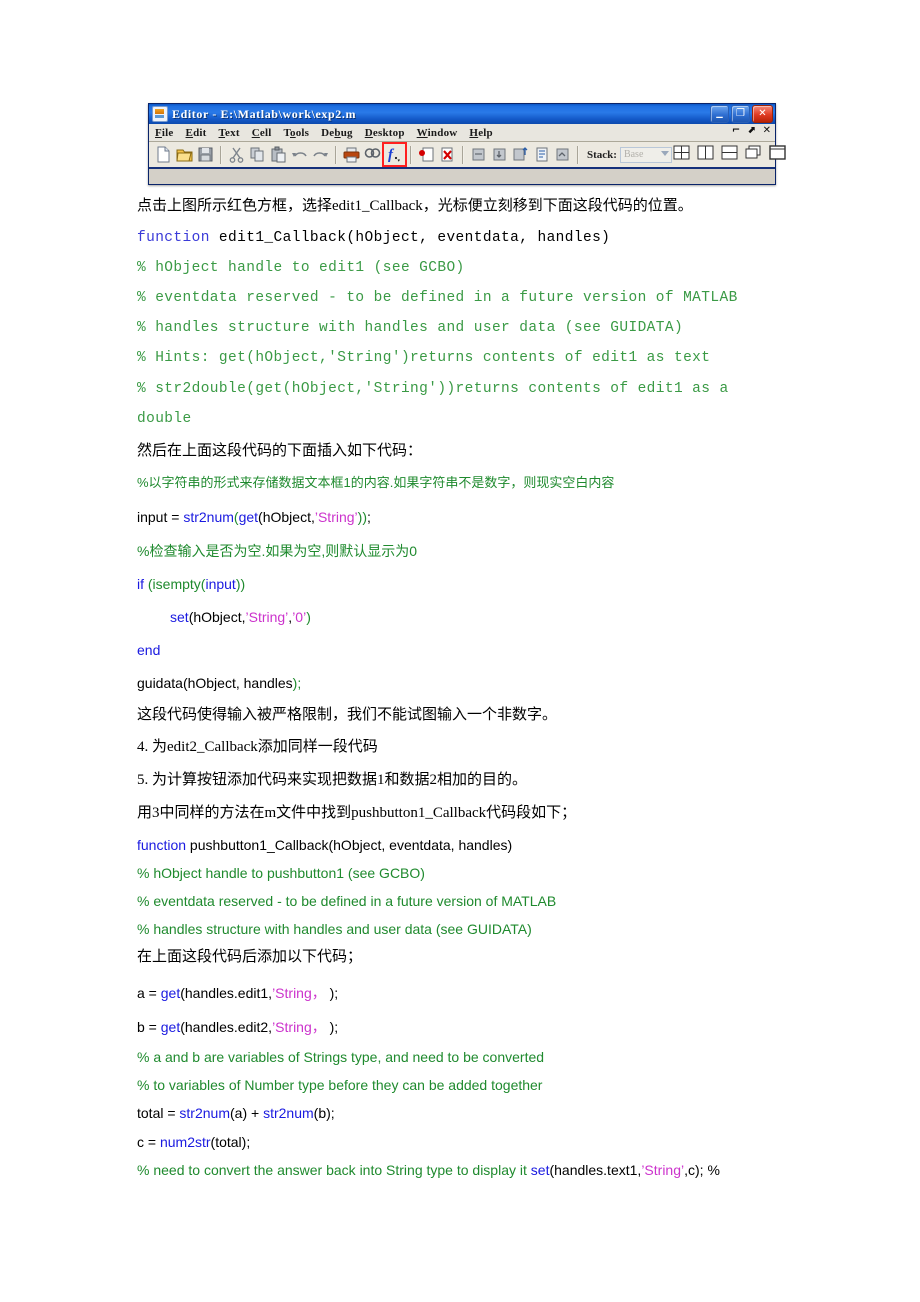 The width and height of the screenshot is (920, 1302). I want to click on tile-rows-icon, so click(730, 154).